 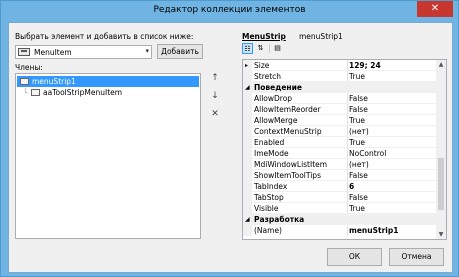 What do you see at coordinates (340, 65) in the screenshot?
I see `prop-row-size: ▸ Size 129; 24` at bounding box center [340, 65].